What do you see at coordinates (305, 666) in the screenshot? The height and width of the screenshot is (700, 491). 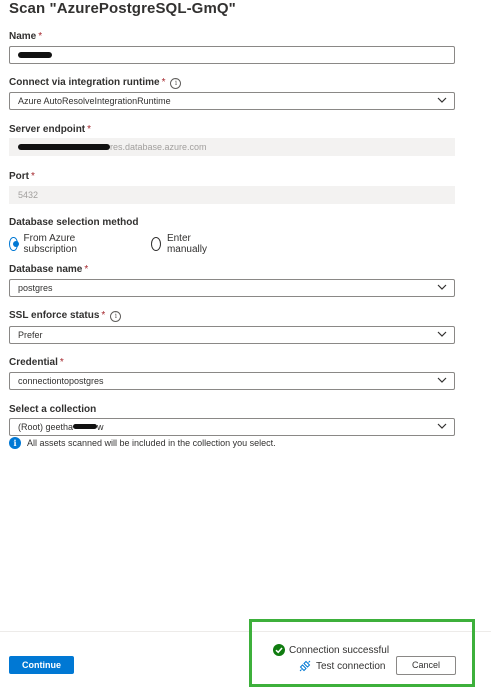 I see `plug-connect-icon` at bounding box center [305, 666].